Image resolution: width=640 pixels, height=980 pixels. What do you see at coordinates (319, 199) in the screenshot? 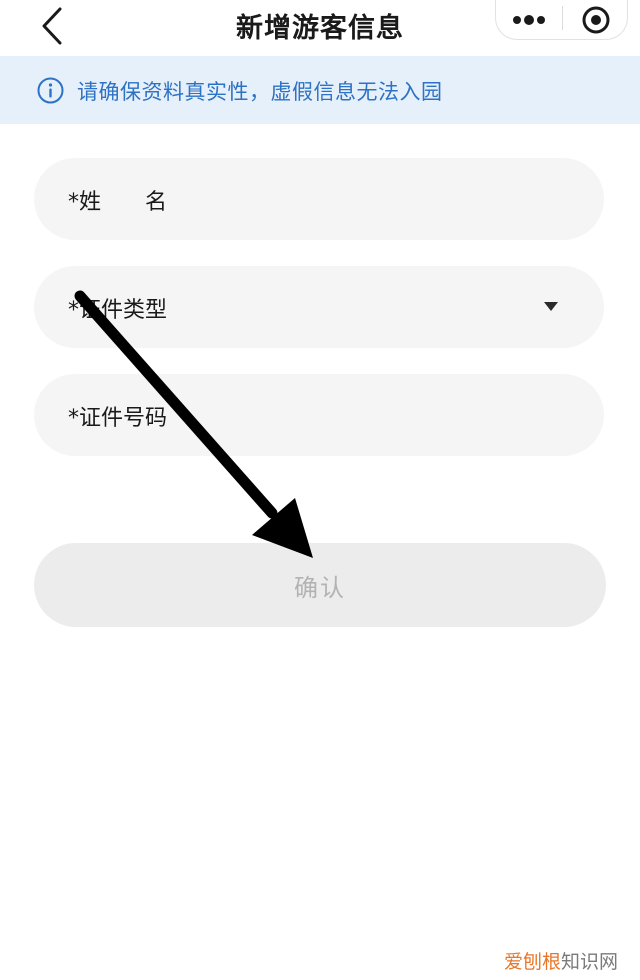
I see `name-field: *姓 名` at bounding box center [319, 199].